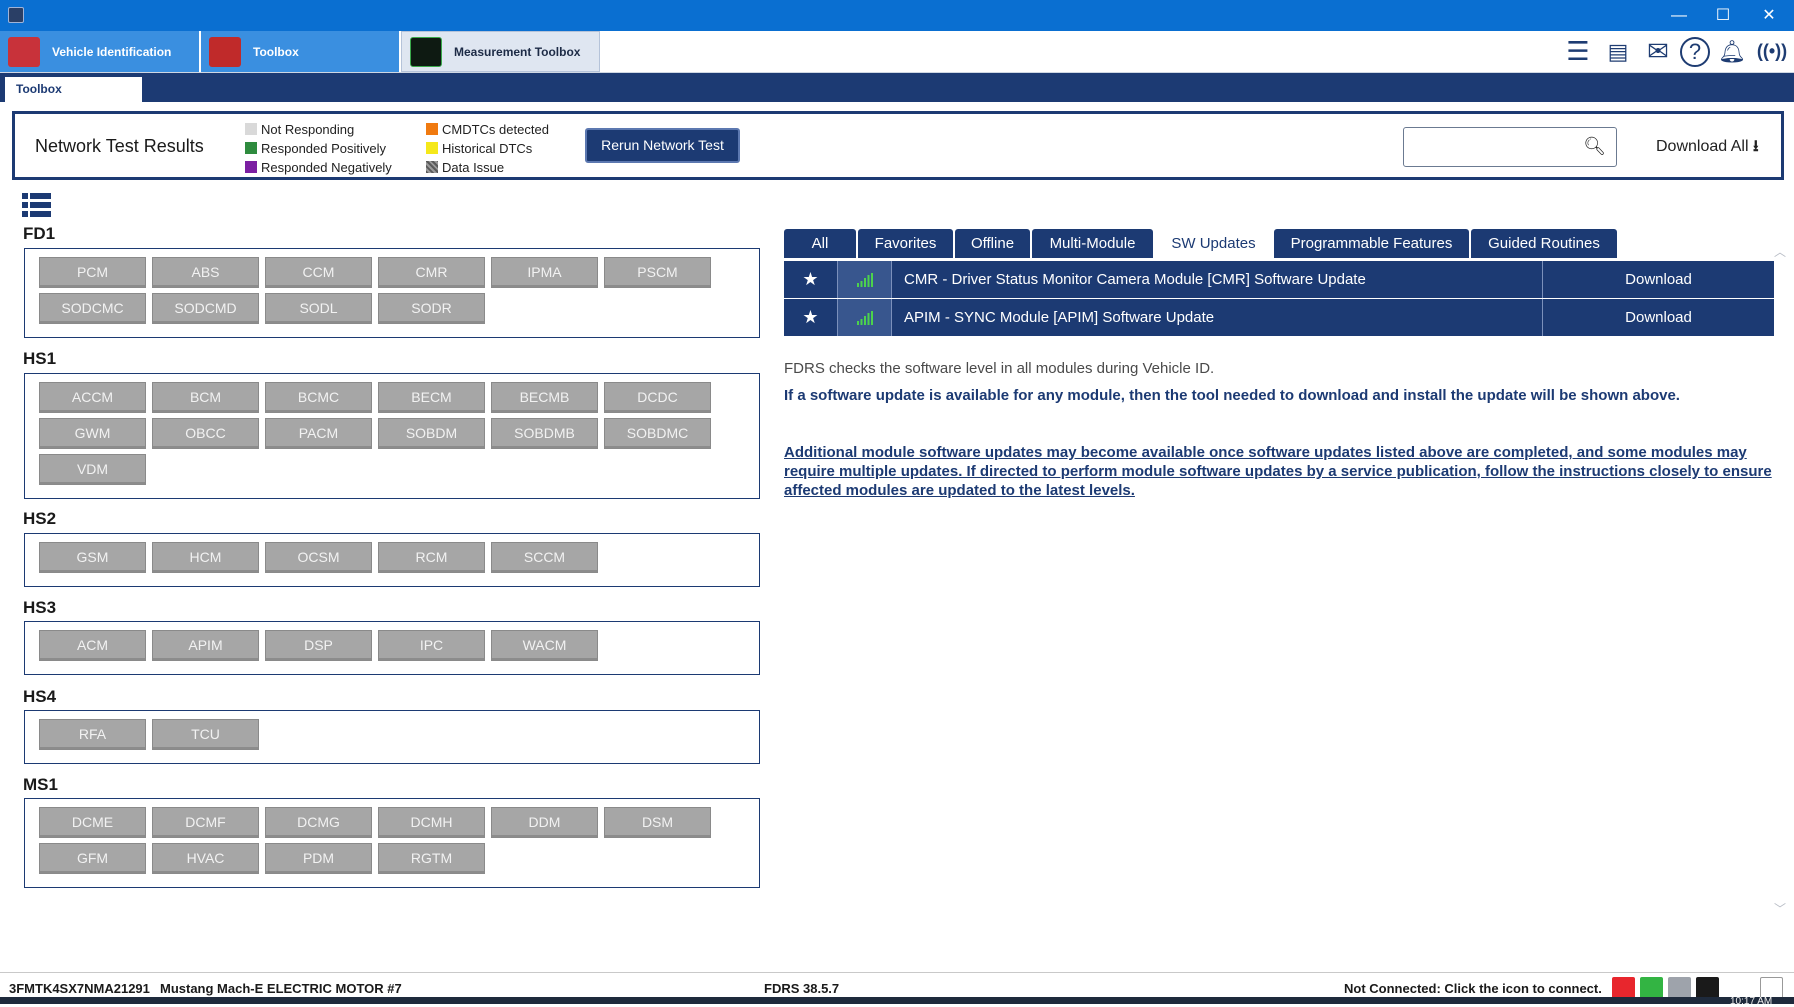 Image resolution: width=1794 pixels, height=1007 pixels. I want to click on module-button-pdm: PDM, so click(318, 858).